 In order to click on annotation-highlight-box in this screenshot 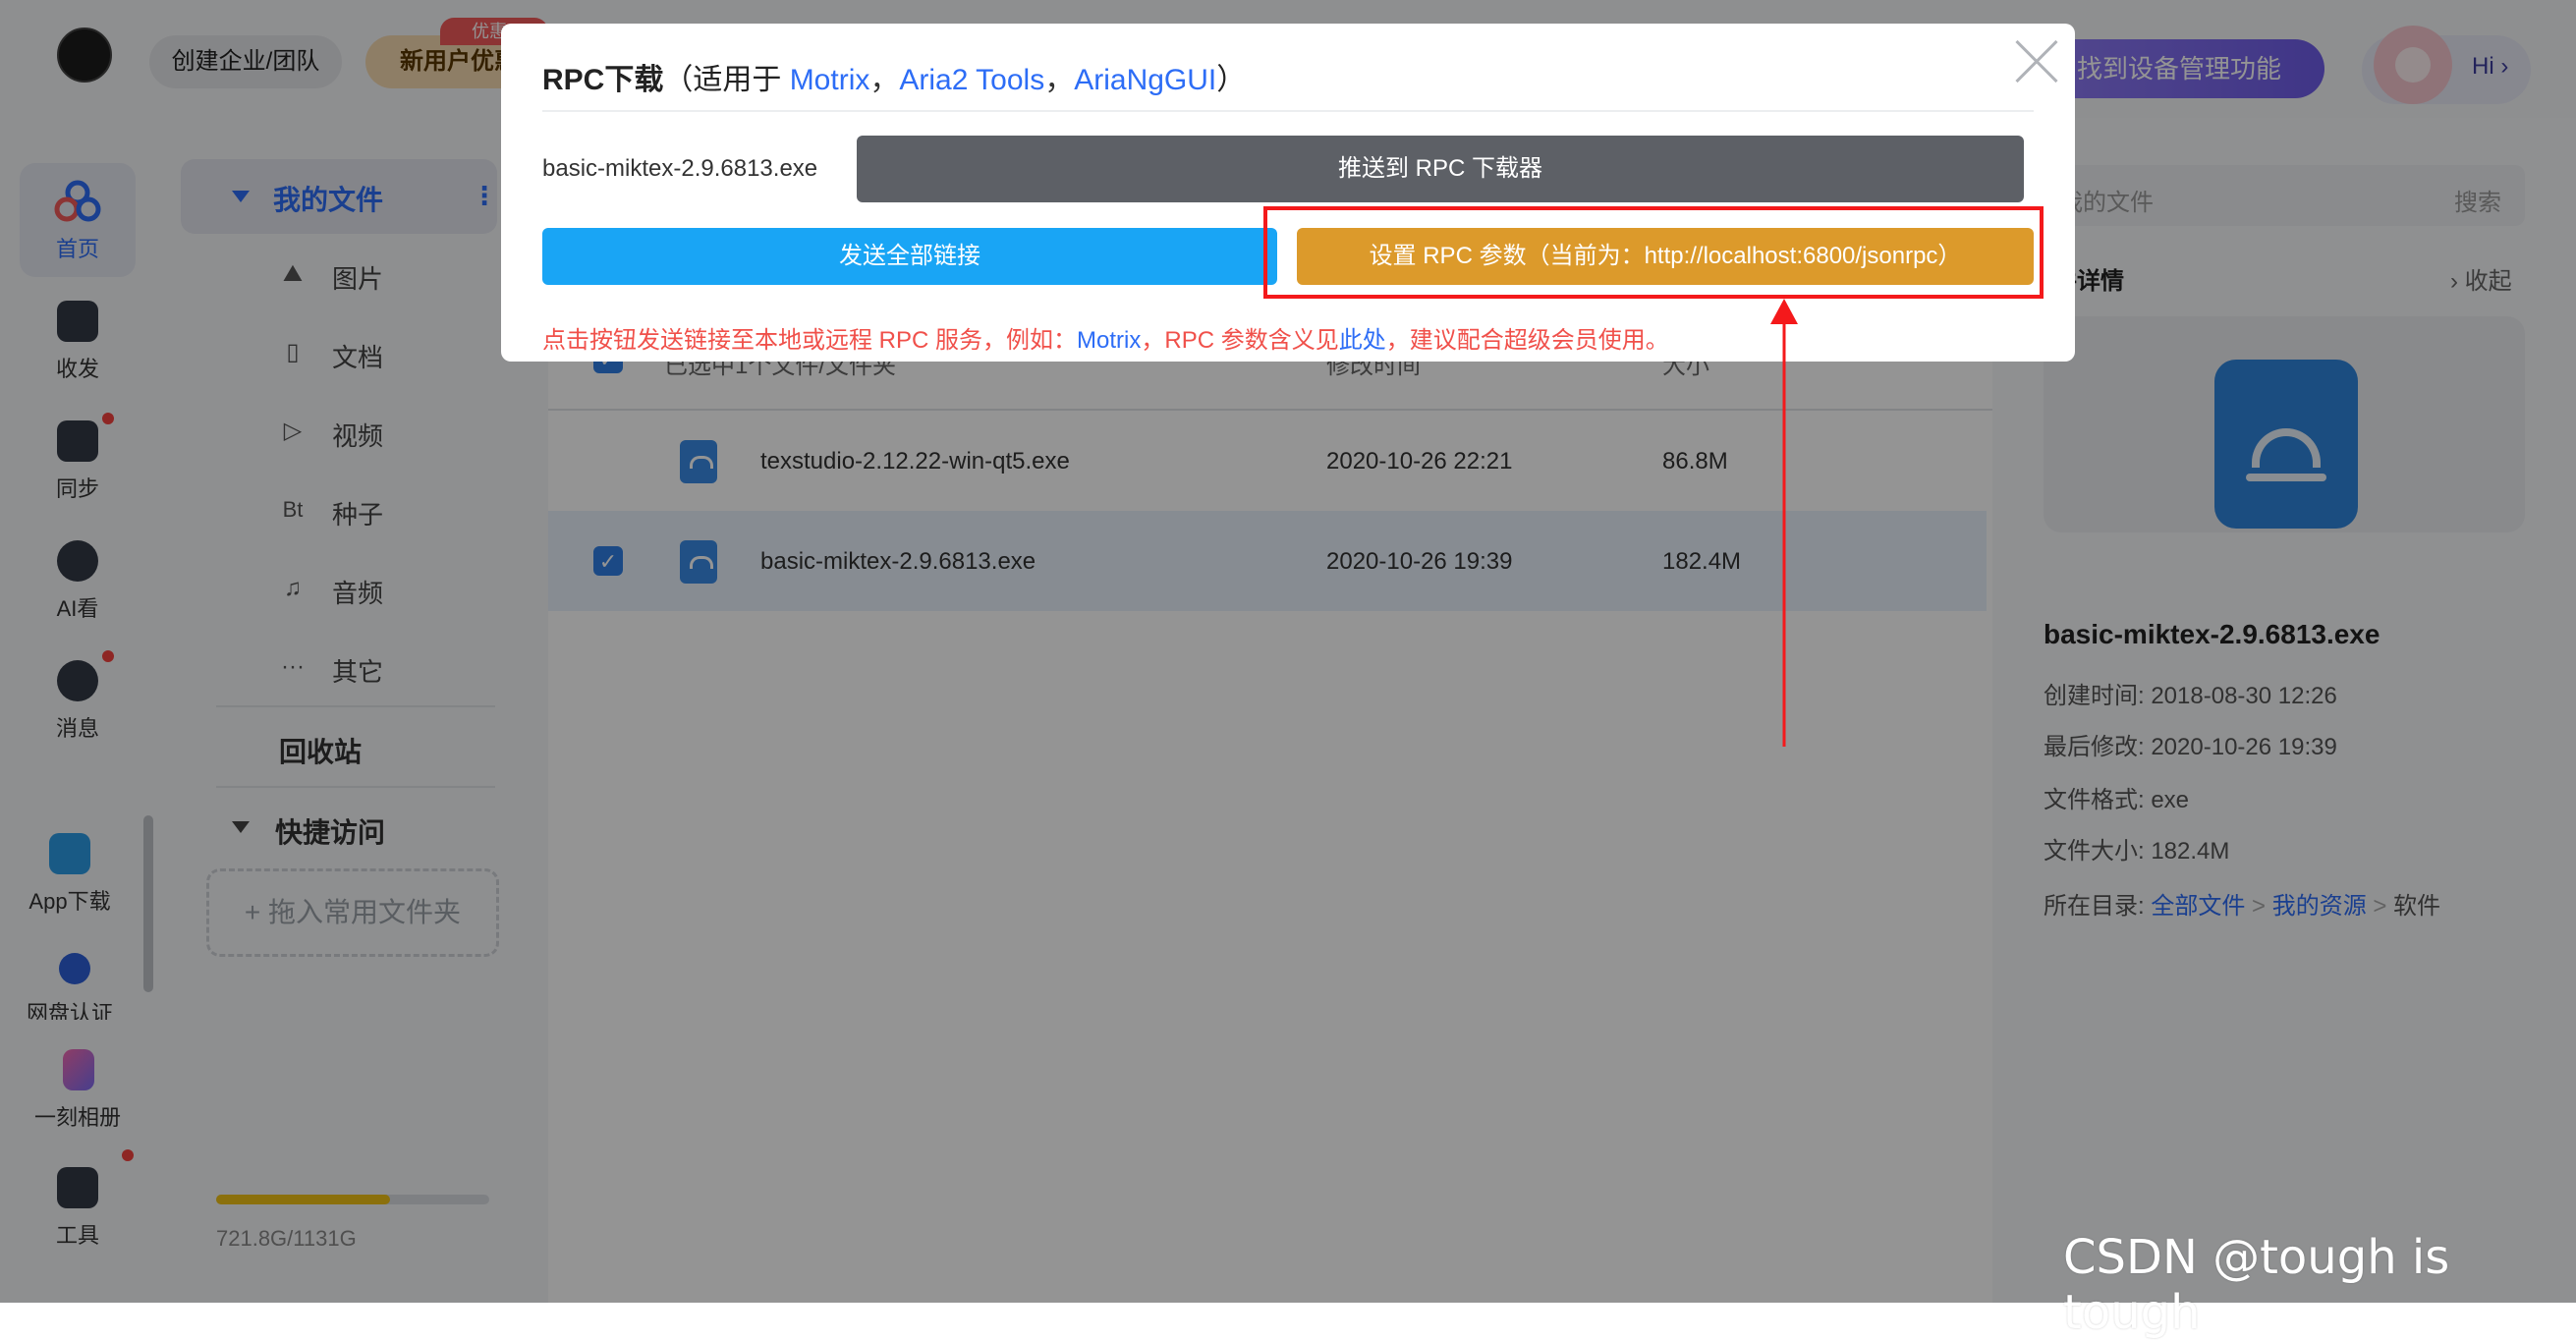, I will do `click(1653, 252)`.